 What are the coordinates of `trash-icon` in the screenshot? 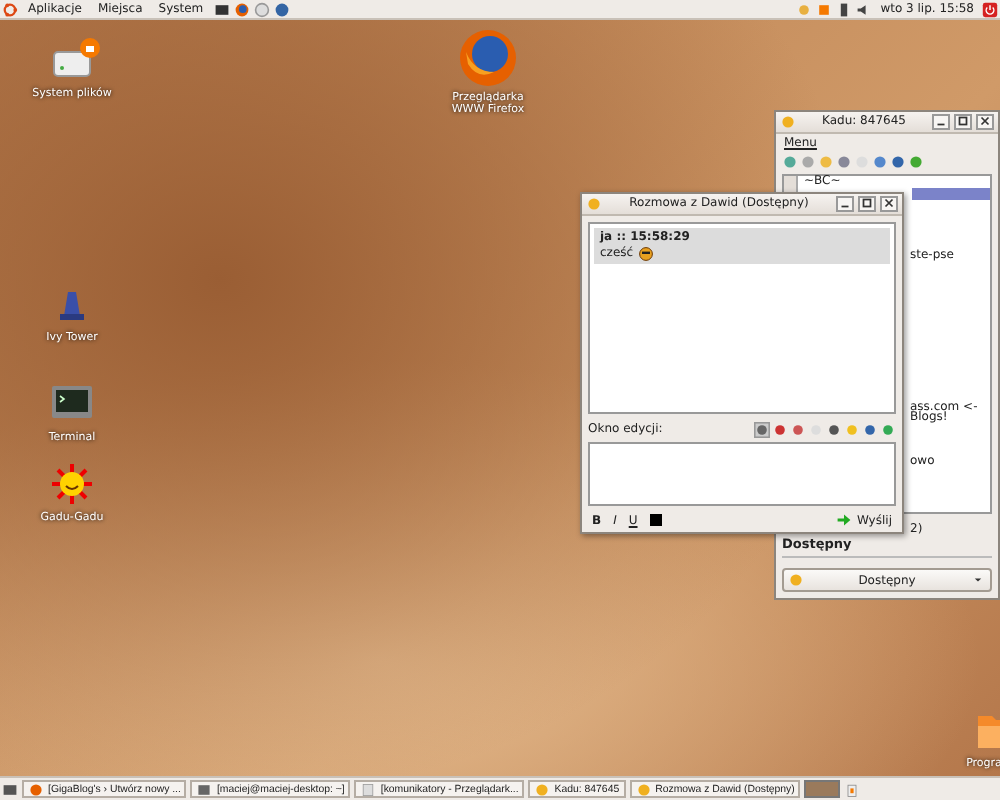 It's located at (852, 789).